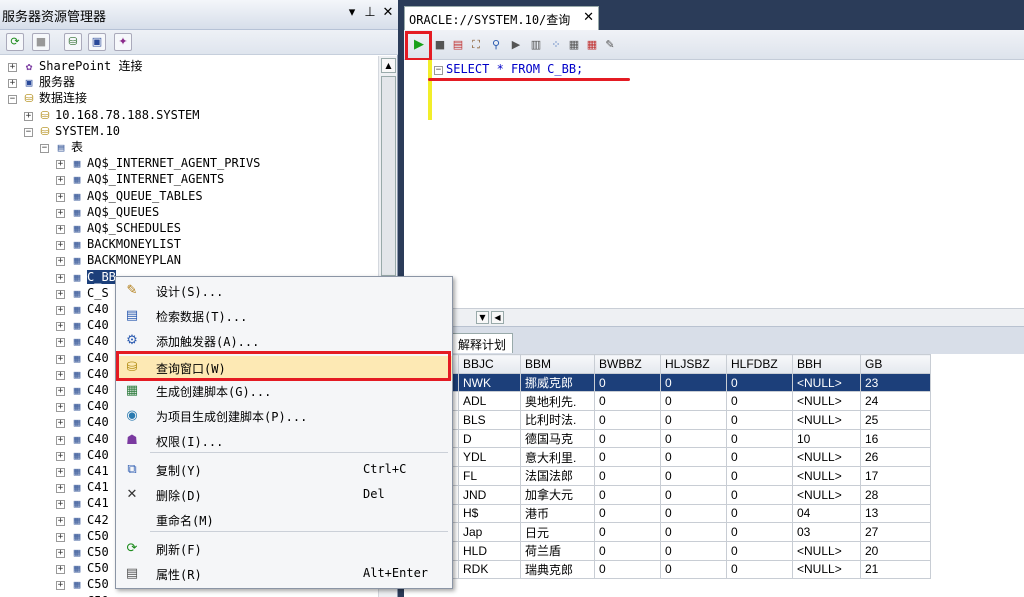 The image size is (1024, 597). What do you see at coordinates (826, 438) in the screenshot?
I see `table-cell: 10` at bounding box center [826, 438].